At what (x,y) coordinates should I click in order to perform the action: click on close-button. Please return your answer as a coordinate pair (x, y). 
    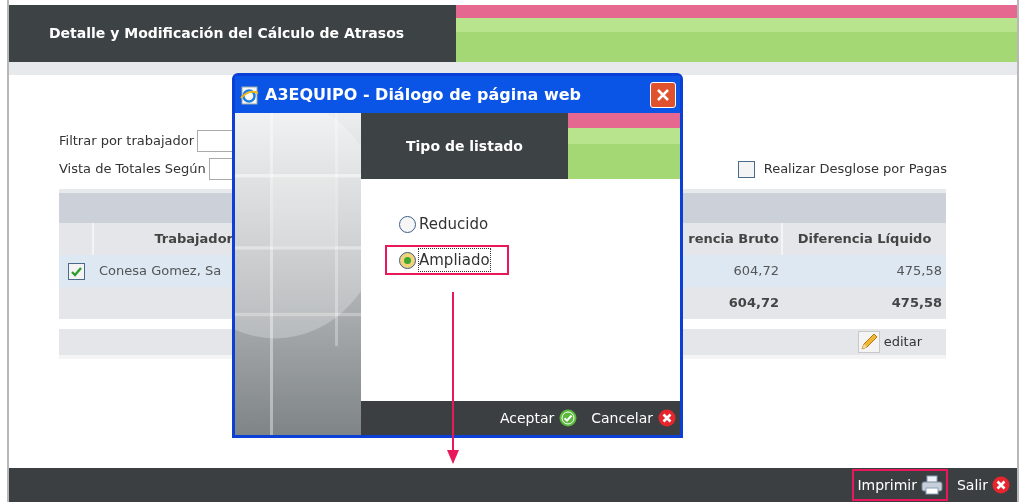
    Looking at the image, I should click on (663, 94).